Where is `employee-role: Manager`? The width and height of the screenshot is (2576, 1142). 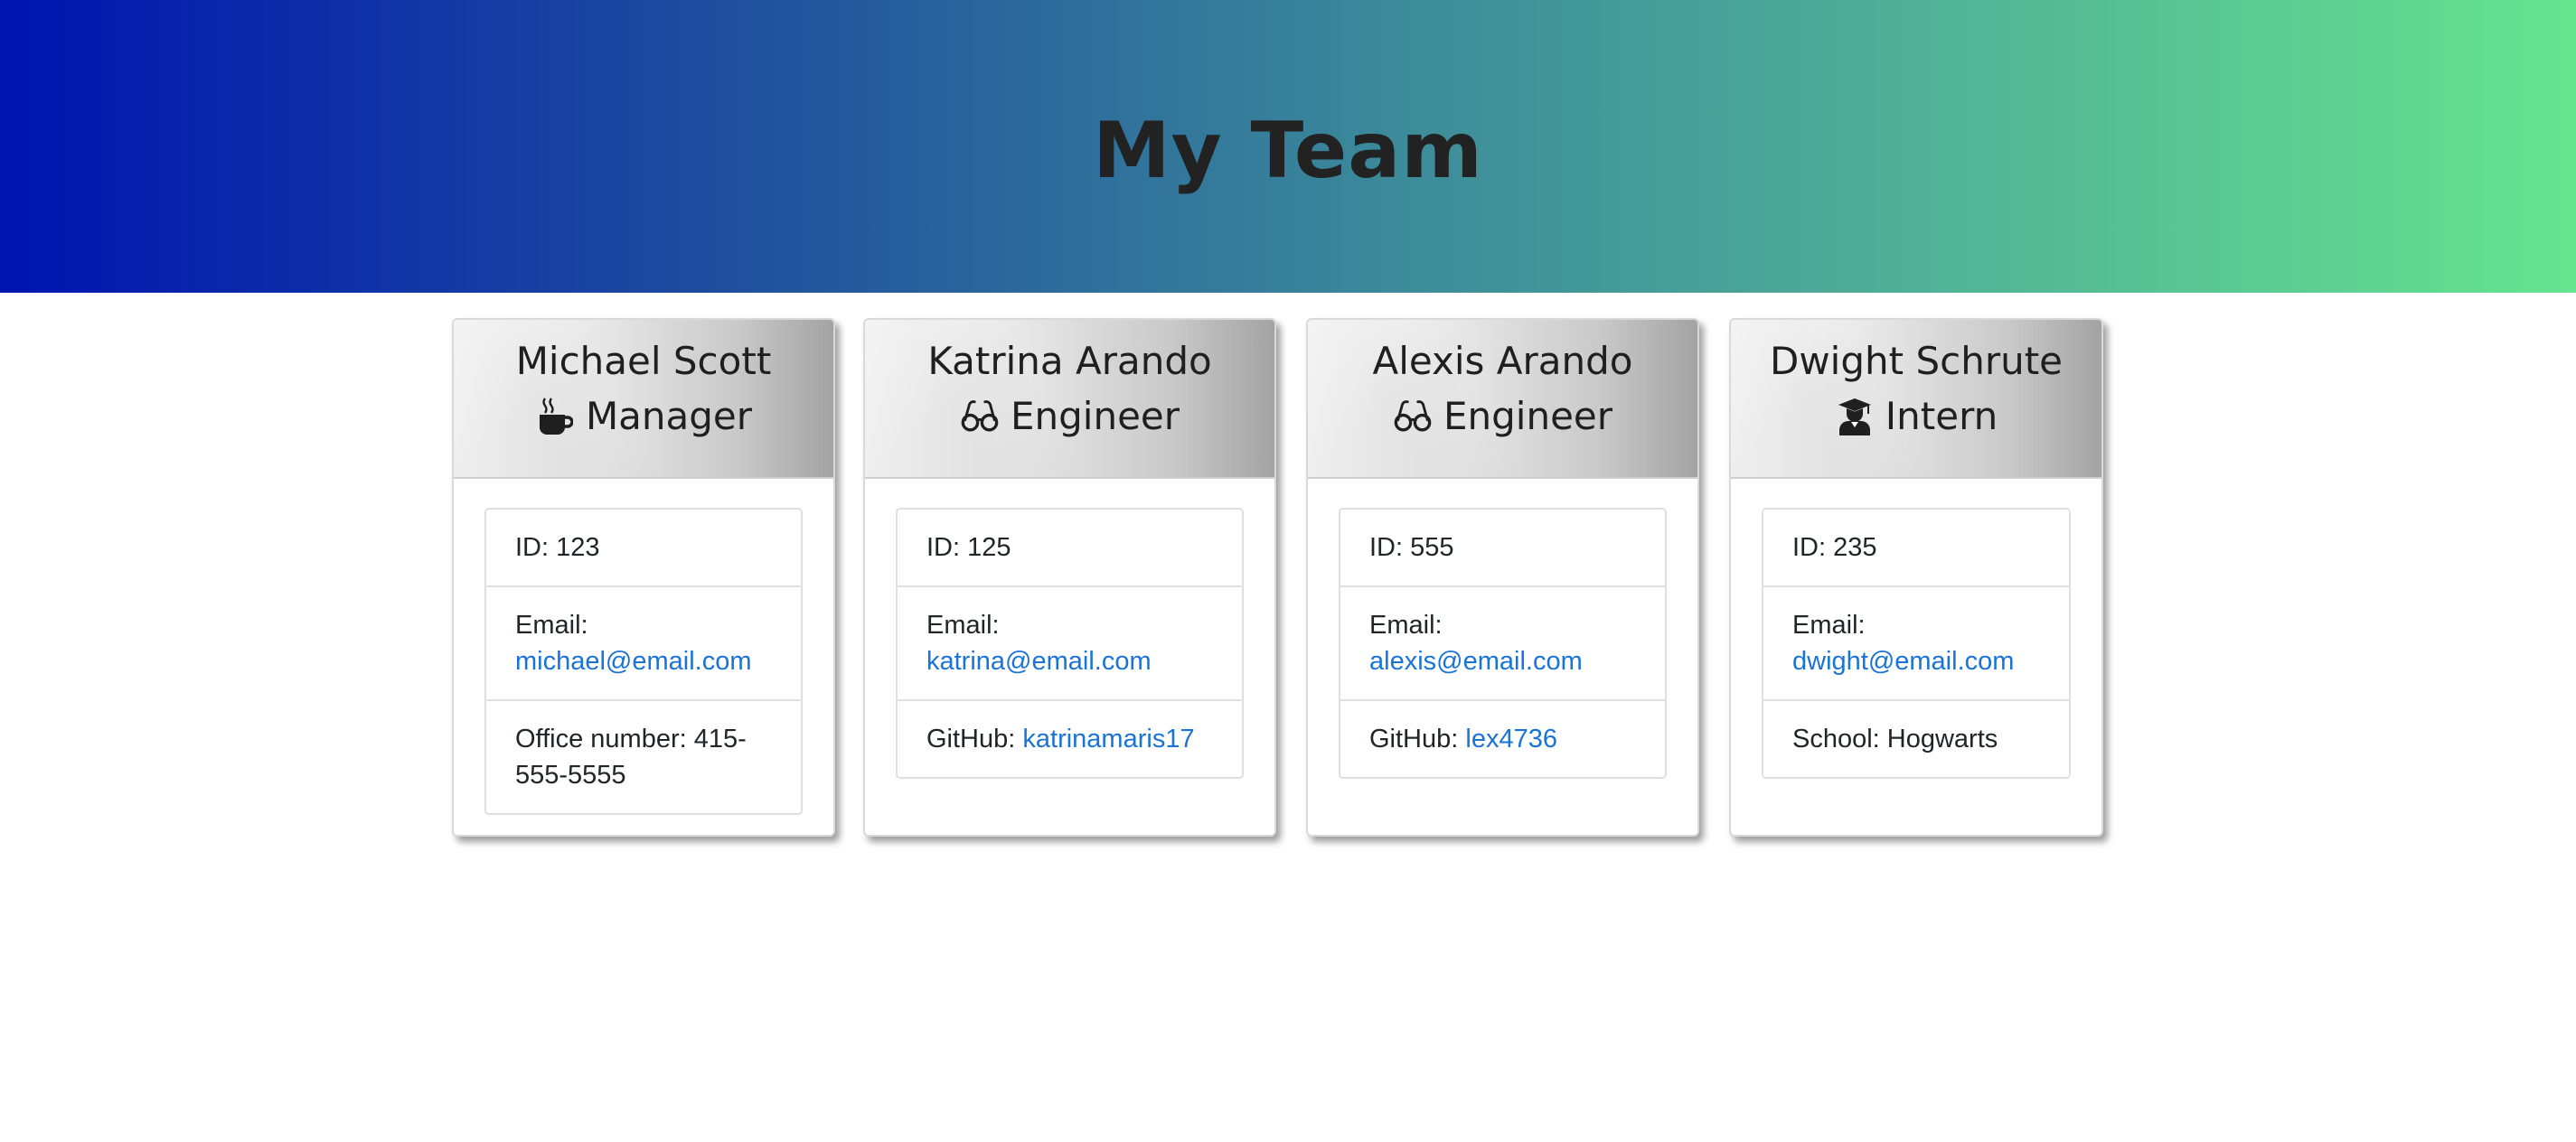
employee-role: Manager is located at coordinates (643, 416).